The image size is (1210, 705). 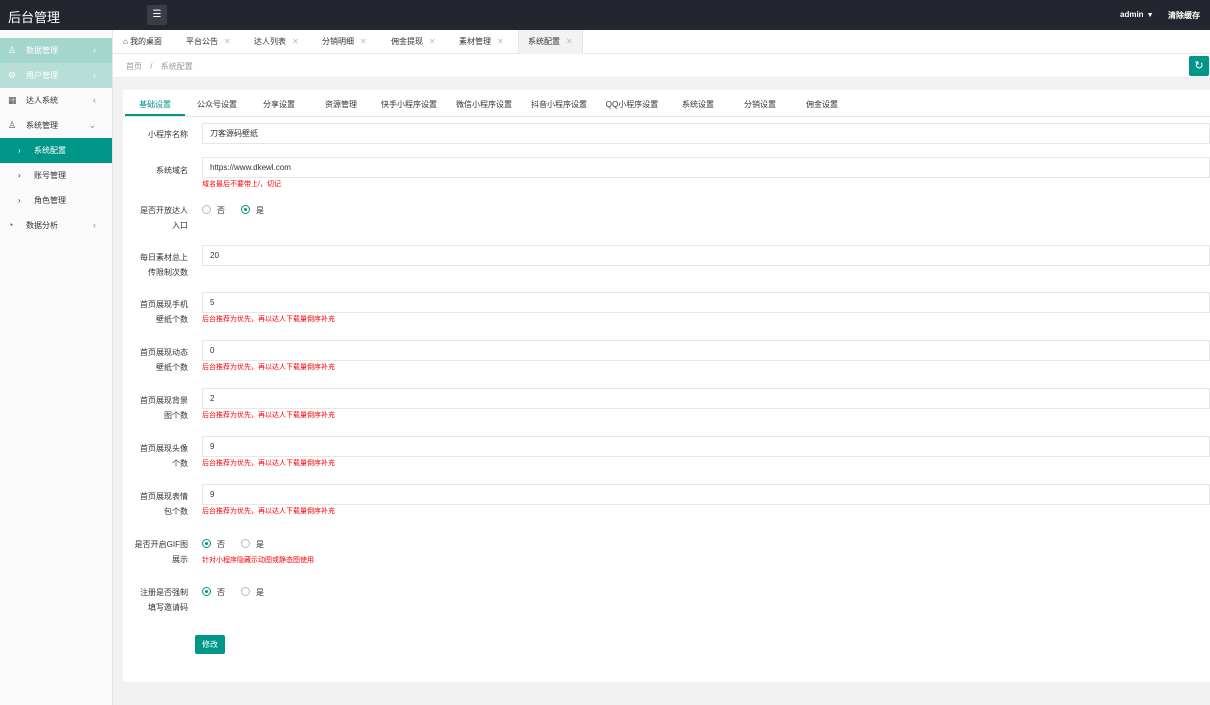 I want to click on label-line: 壁纸个数, so click(x=172, y=319).